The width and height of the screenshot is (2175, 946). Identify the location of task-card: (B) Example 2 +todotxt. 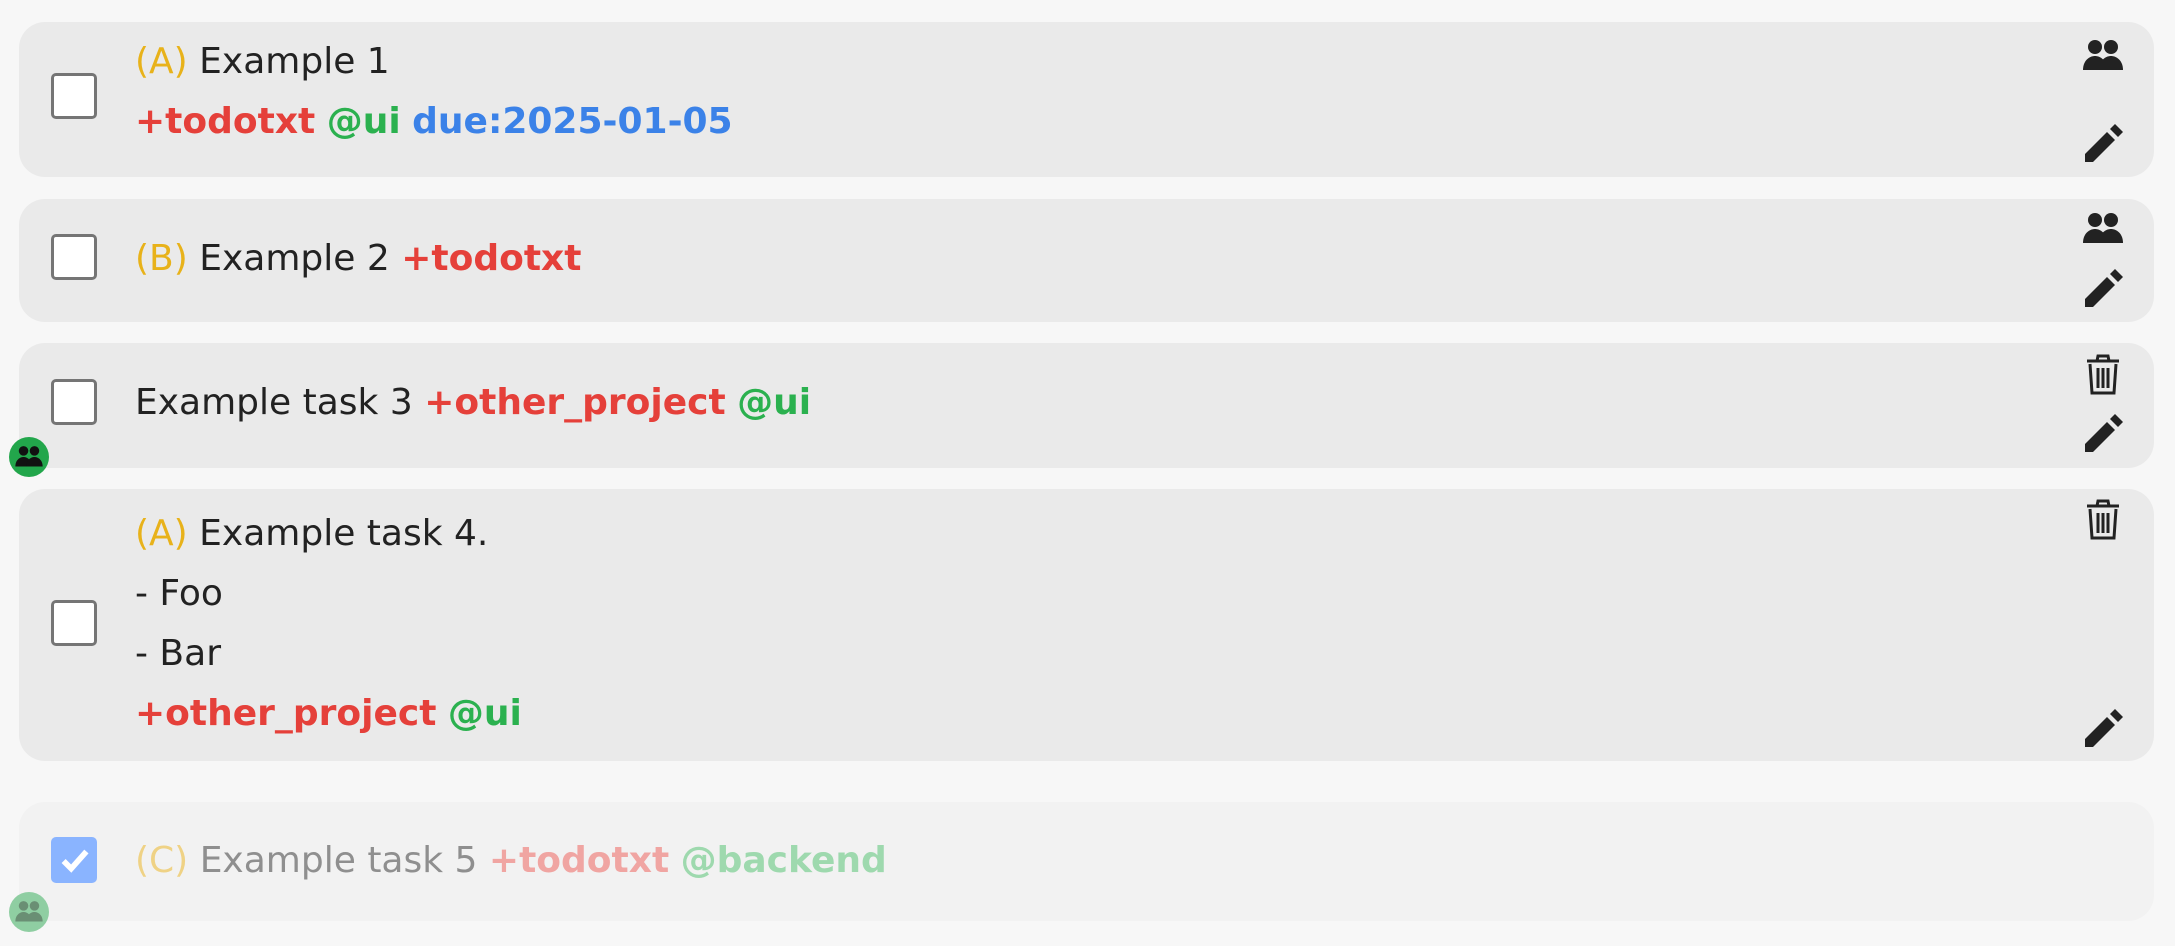
(1086, 260).